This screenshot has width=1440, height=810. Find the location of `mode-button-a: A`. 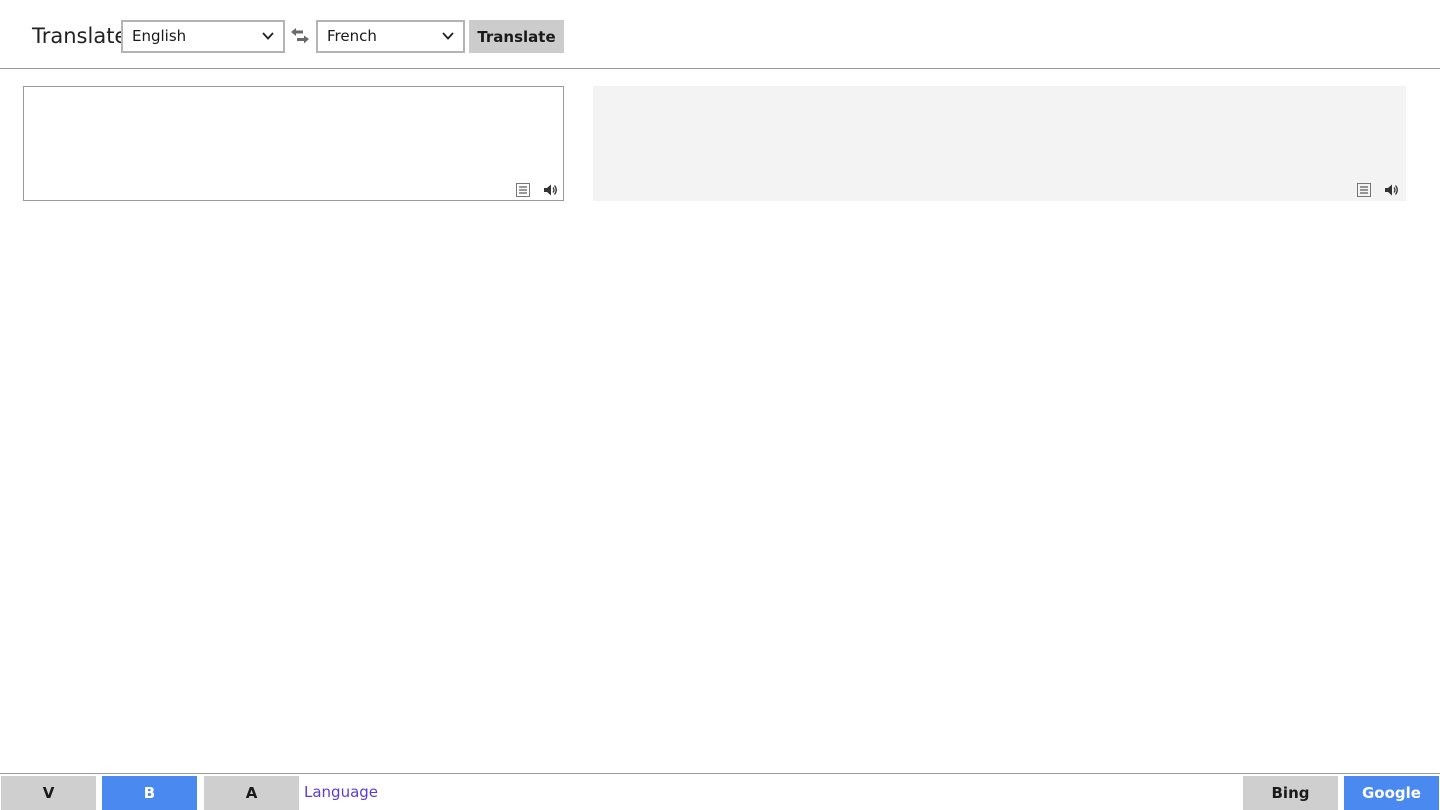

mode-button-a: A is located at coordinates (251, 793).